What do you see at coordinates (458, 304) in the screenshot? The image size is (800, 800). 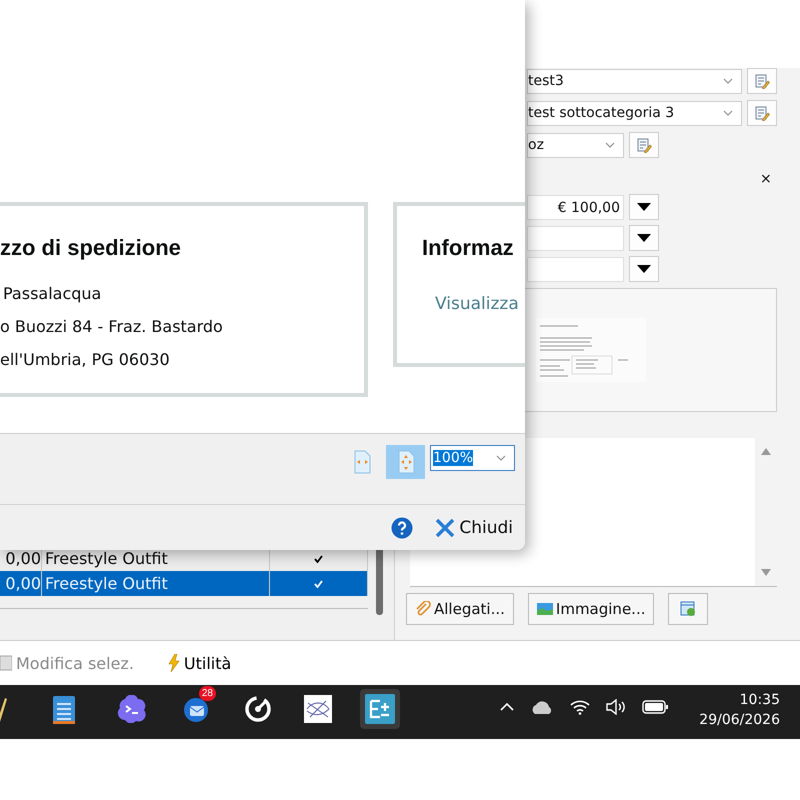 I see `view-link: Visualizza` at bounding box center [458, 304].